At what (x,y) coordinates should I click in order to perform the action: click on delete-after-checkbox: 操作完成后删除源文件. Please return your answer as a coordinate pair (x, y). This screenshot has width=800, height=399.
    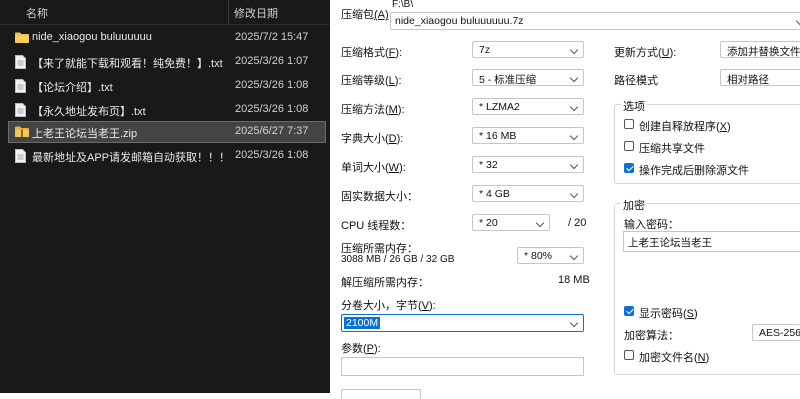
    Looking at the image, I should click on (712, 169).